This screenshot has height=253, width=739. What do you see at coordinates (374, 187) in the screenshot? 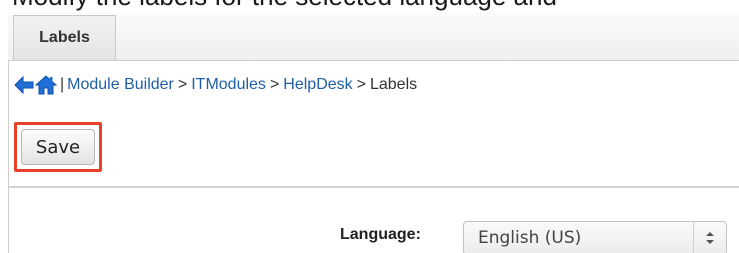
I see `divider` at bounding box center [374, 187].